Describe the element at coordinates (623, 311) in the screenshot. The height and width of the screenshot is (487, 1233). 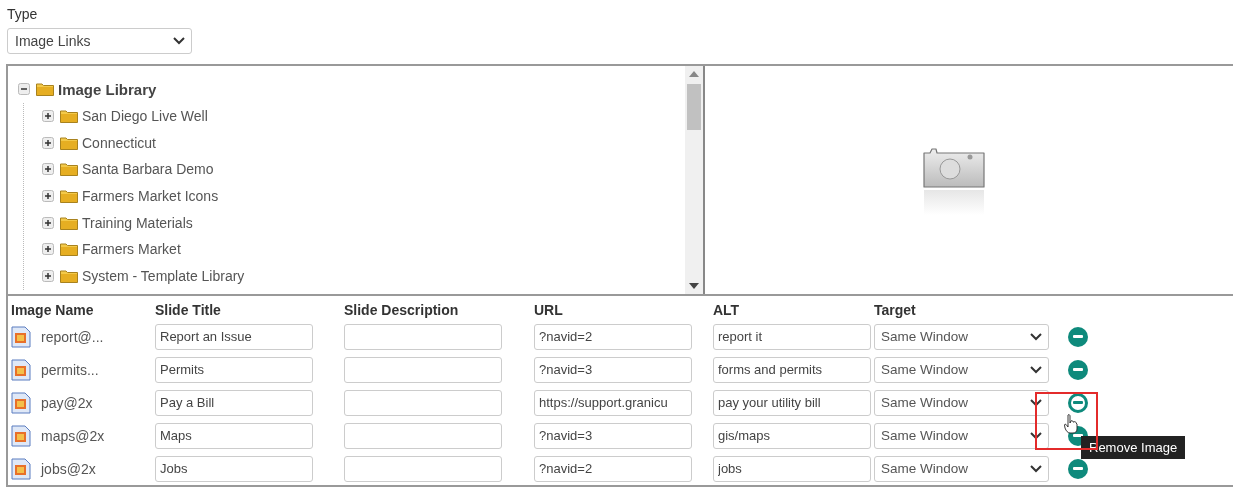
I see `column-header: URL` at that location.